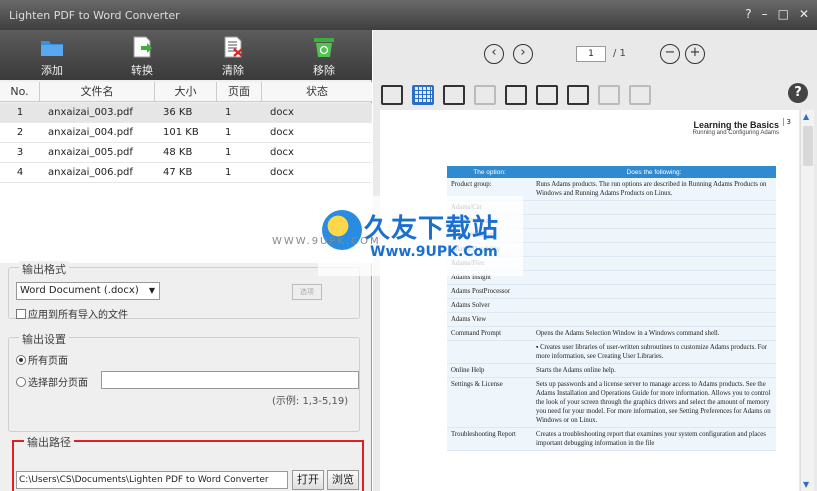 The image size is (817, 491). I want to click on watermark: 久友下载站 Www.9UPK.Com WWW.9UPK.COM, so click(397, 236).